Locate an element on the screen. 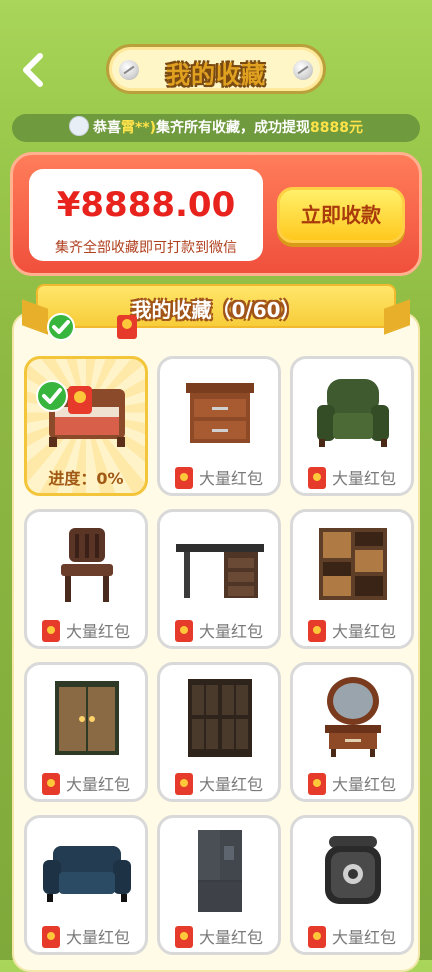  collection-item-armchair: 大量红包 is located at coordinates (352, 426).